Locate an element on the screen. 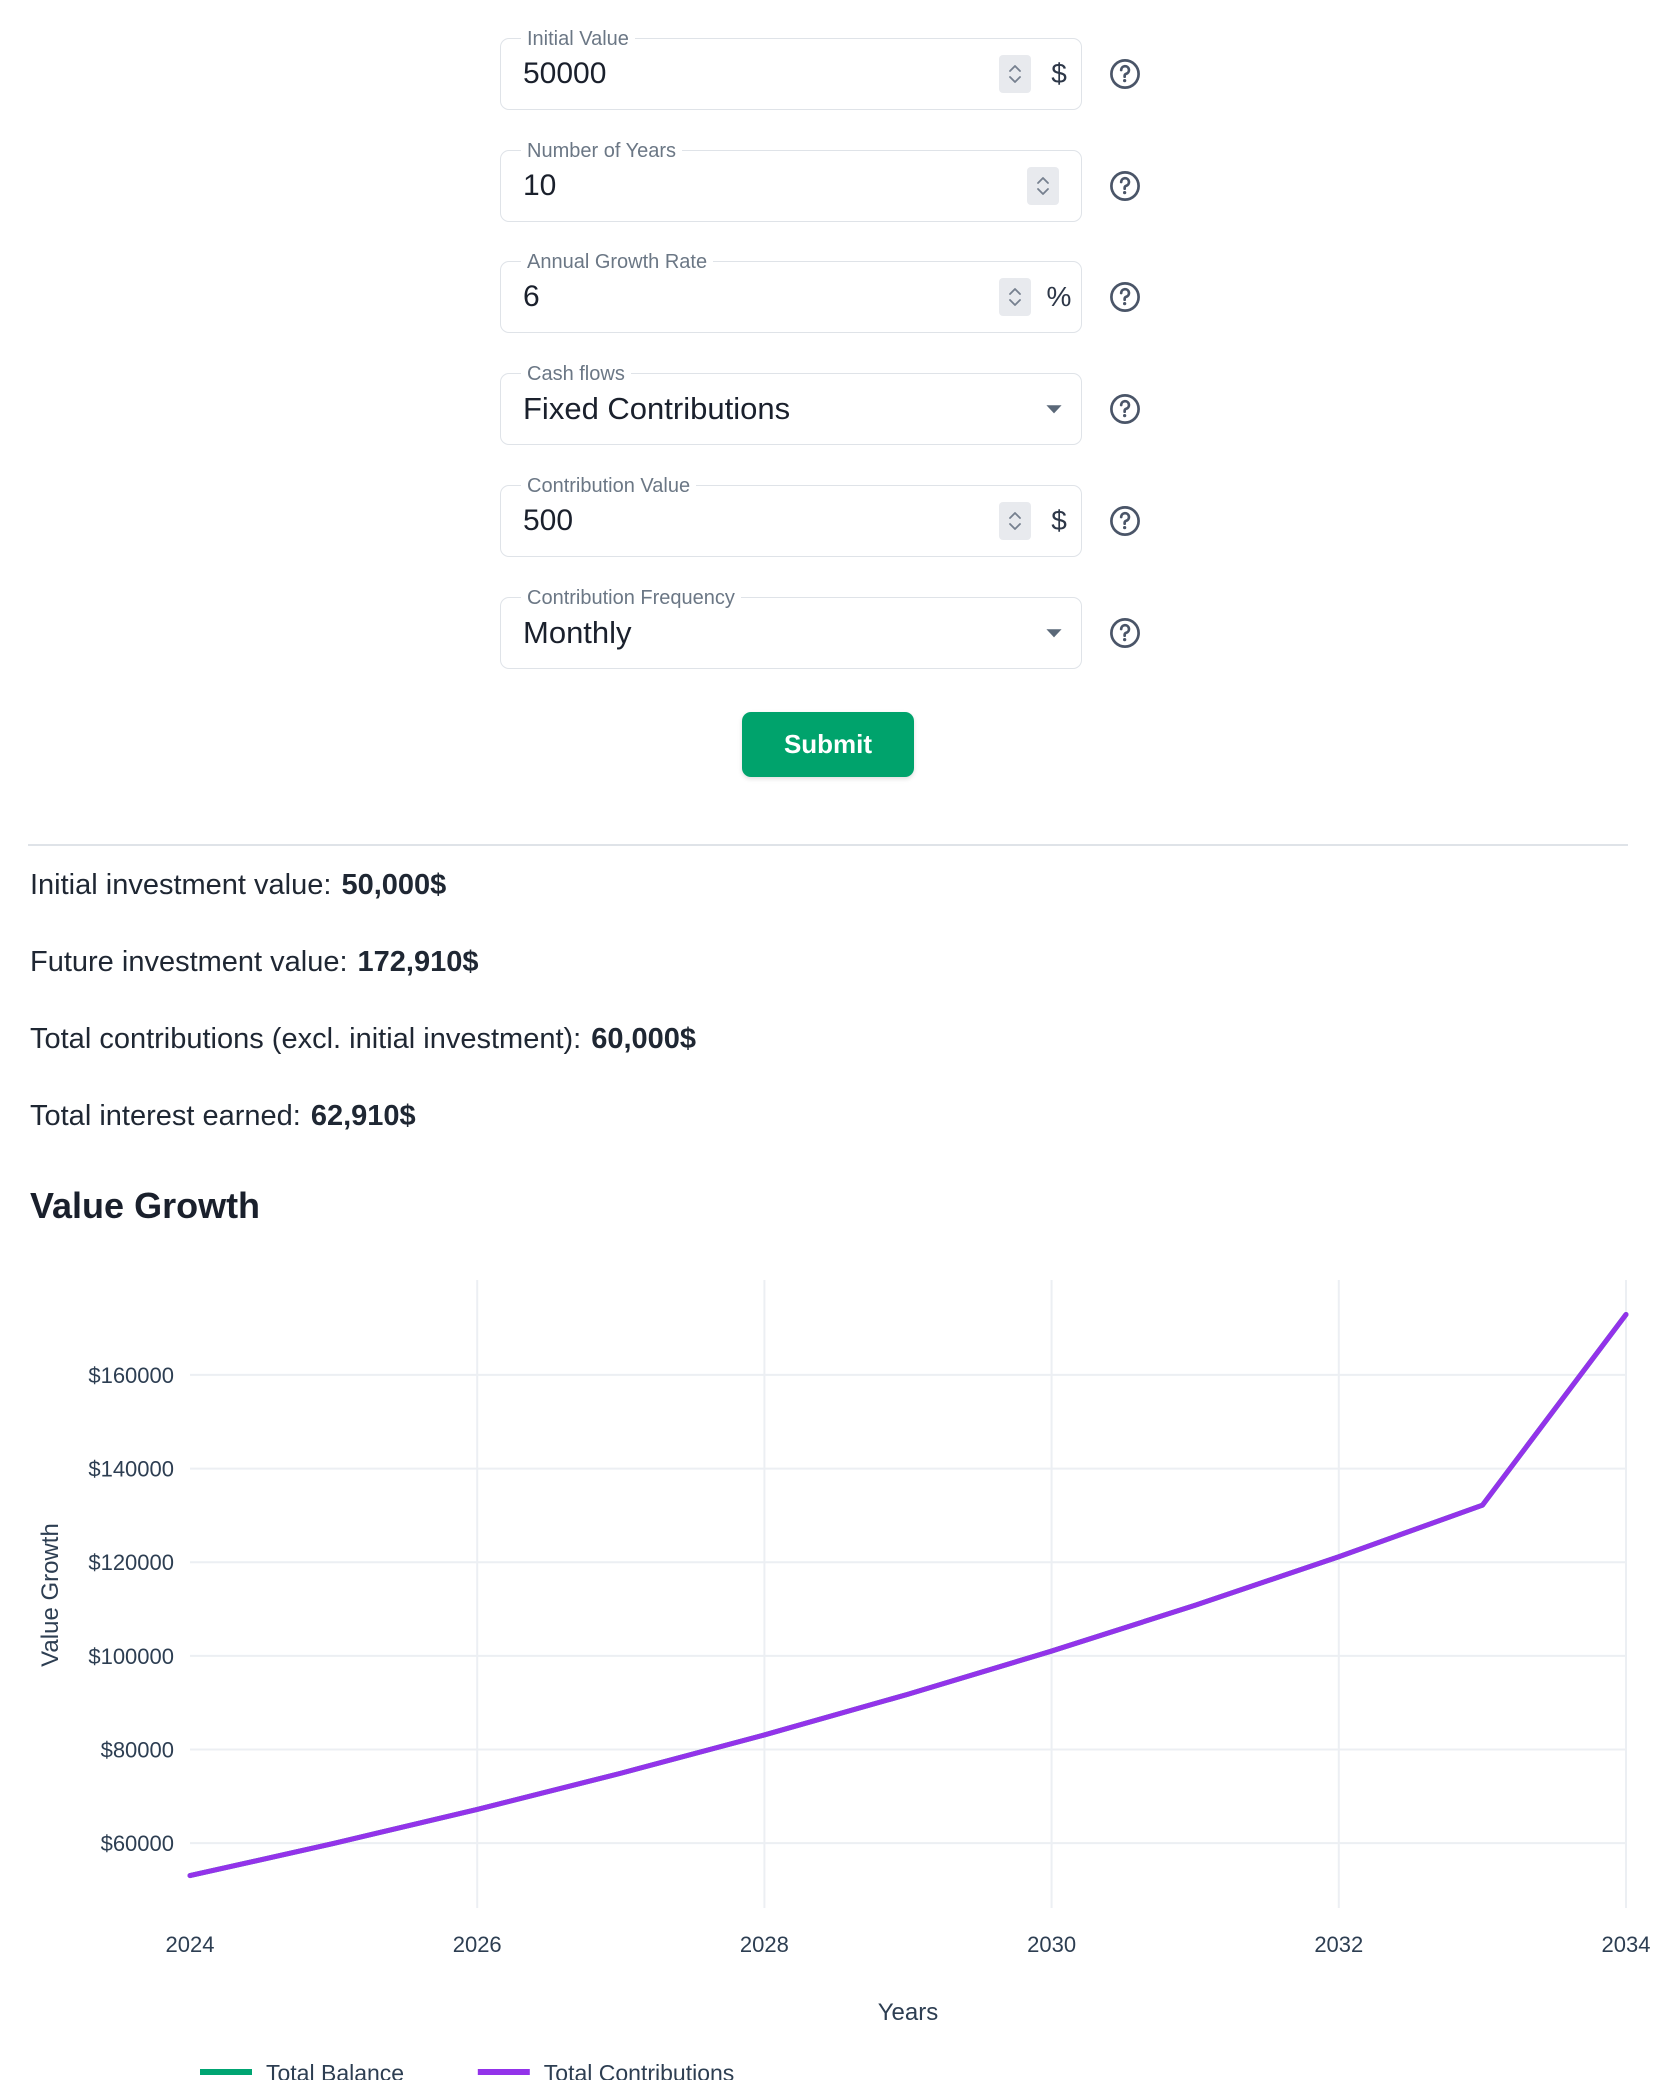 This screenshot has height=2096, width=1656. result-initial-investment-value: Initial investment value: 50,000$ is located at coordinates (730, 885).